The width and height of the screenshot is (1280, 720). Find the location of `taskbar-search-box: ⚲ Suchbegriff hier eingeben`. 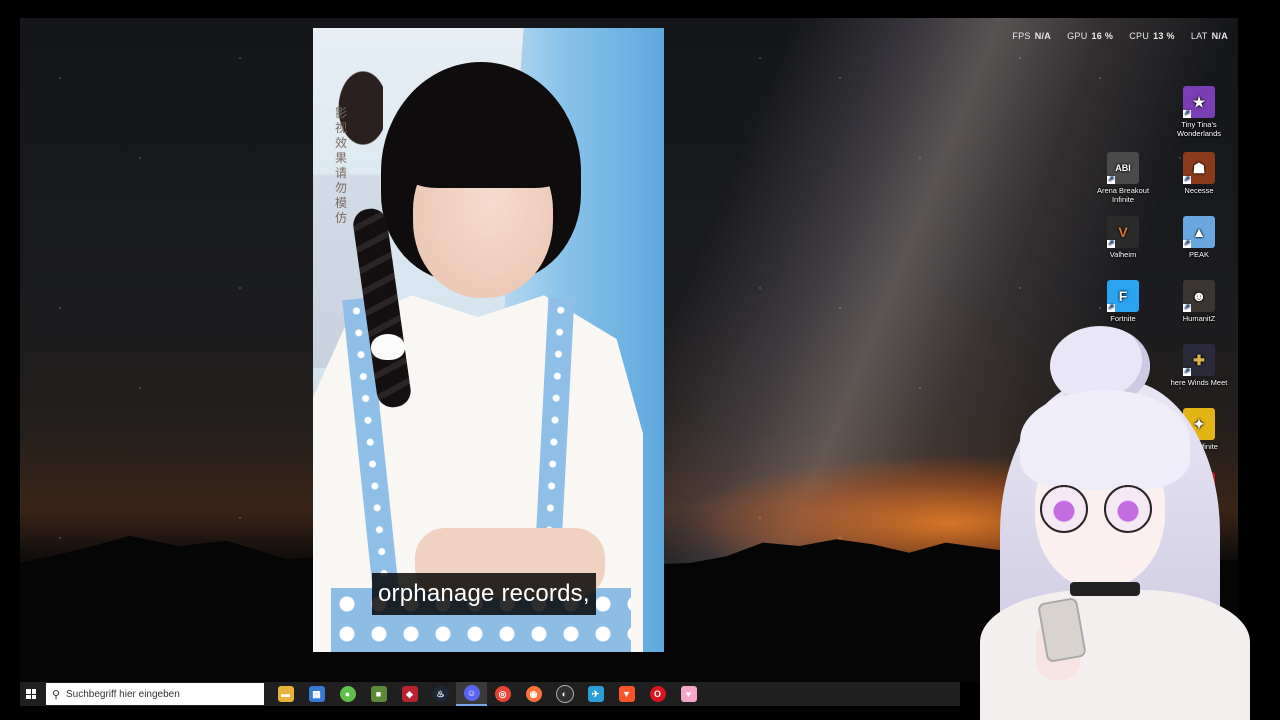

taskbar-search-box: ⚲ Suchbegriff hier eingeben is located at coordinates (155, 694).